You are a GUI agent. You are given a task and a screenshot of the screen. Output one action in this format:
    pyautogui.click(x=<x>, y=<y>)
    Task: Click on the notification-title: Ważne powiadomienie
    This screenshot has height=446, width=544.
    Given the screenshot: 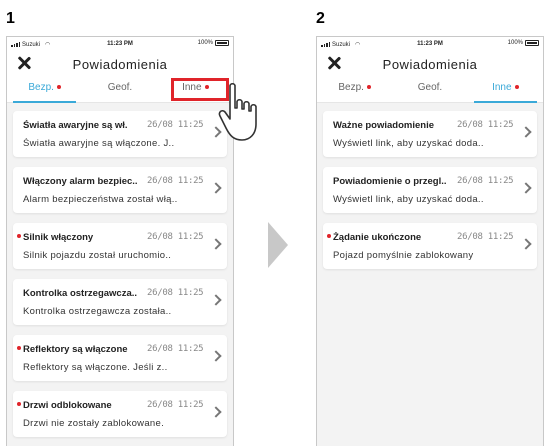 What is the action you would take?
    pyautogui.click(x=383, y=125)
    